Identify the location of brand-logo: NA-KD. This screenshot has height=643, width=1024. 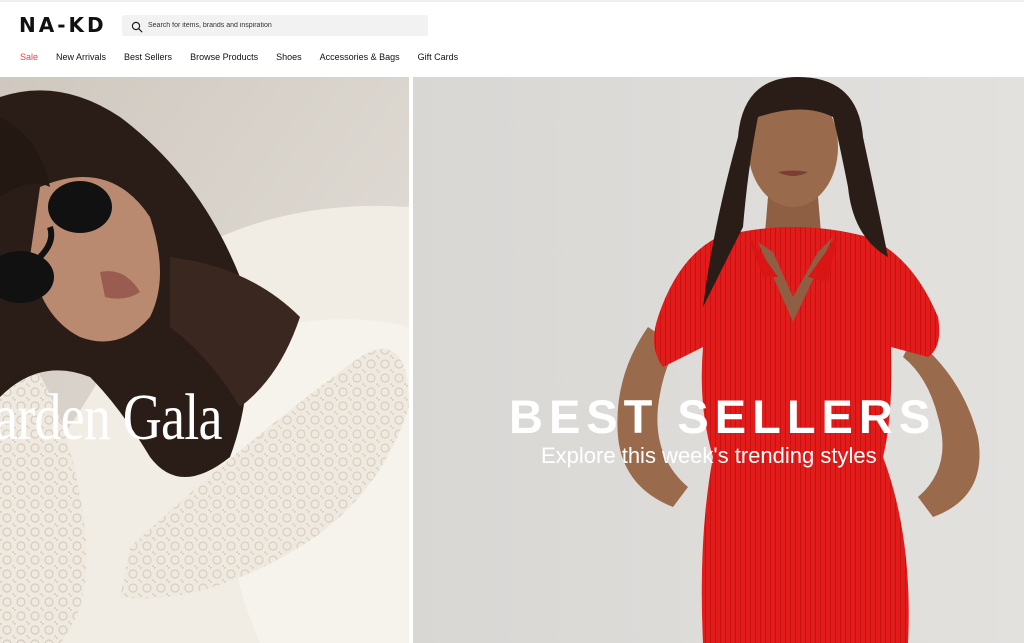
(63, 25).